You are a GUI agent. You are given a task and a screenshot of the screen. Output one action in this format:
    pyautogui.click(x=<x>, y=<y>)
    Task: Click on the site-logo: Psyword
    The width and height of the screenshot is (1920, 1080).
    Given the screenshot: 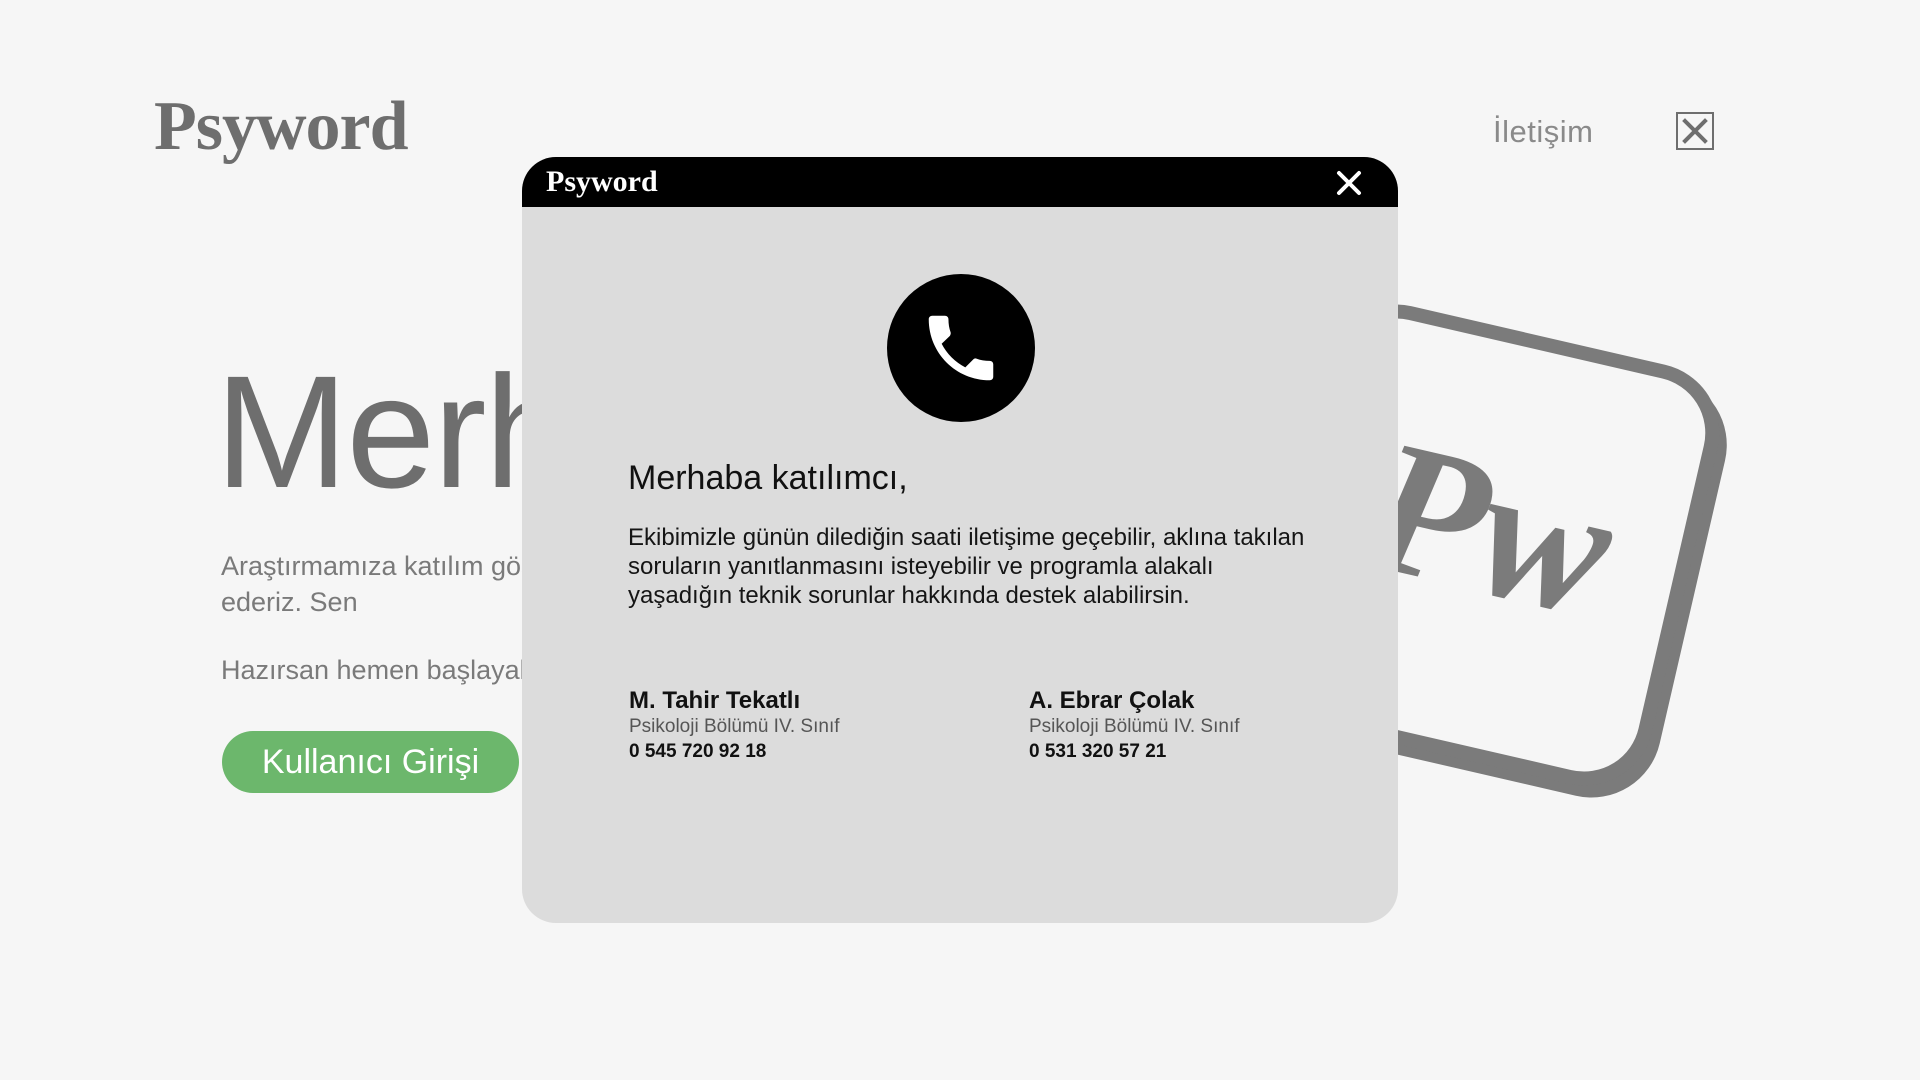 What is the action you would take?
    pyautogui.click(x=281, y=127)
    